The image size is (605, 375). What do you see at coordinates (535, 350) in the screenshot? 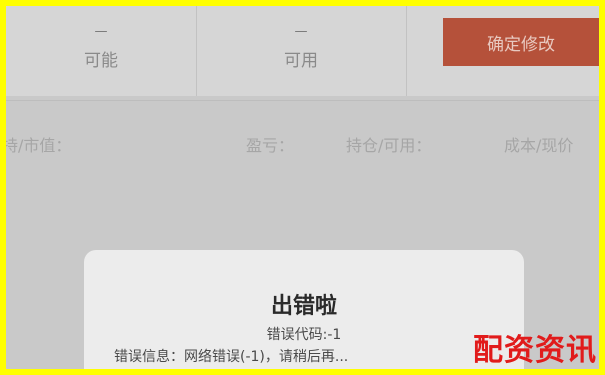
I see `watermark-text: 配资资讯` at bounding box center [535, 350].